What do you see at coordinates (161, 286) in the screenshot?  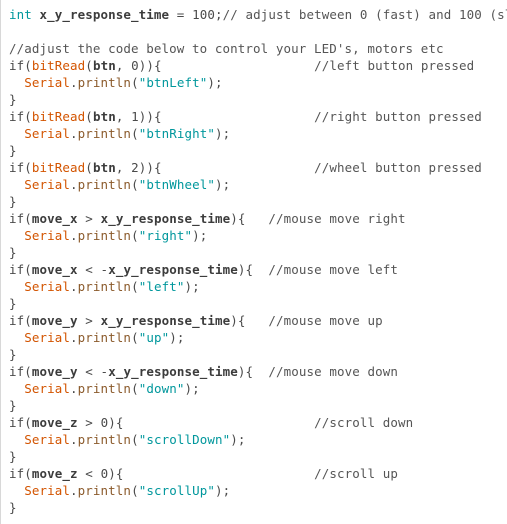 I see `code-string: "left"` at bounding box center [161, 286].